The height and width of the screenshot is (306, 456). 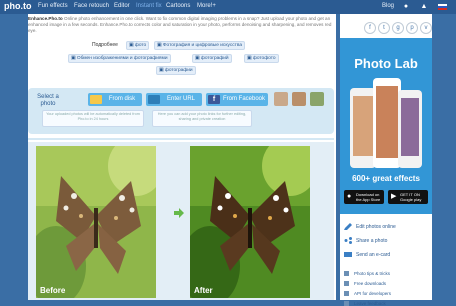 What do you see at coordinates (424, 7) in the screenshot?
I see `android-icon: ▲` at bounding box center [424, 7].